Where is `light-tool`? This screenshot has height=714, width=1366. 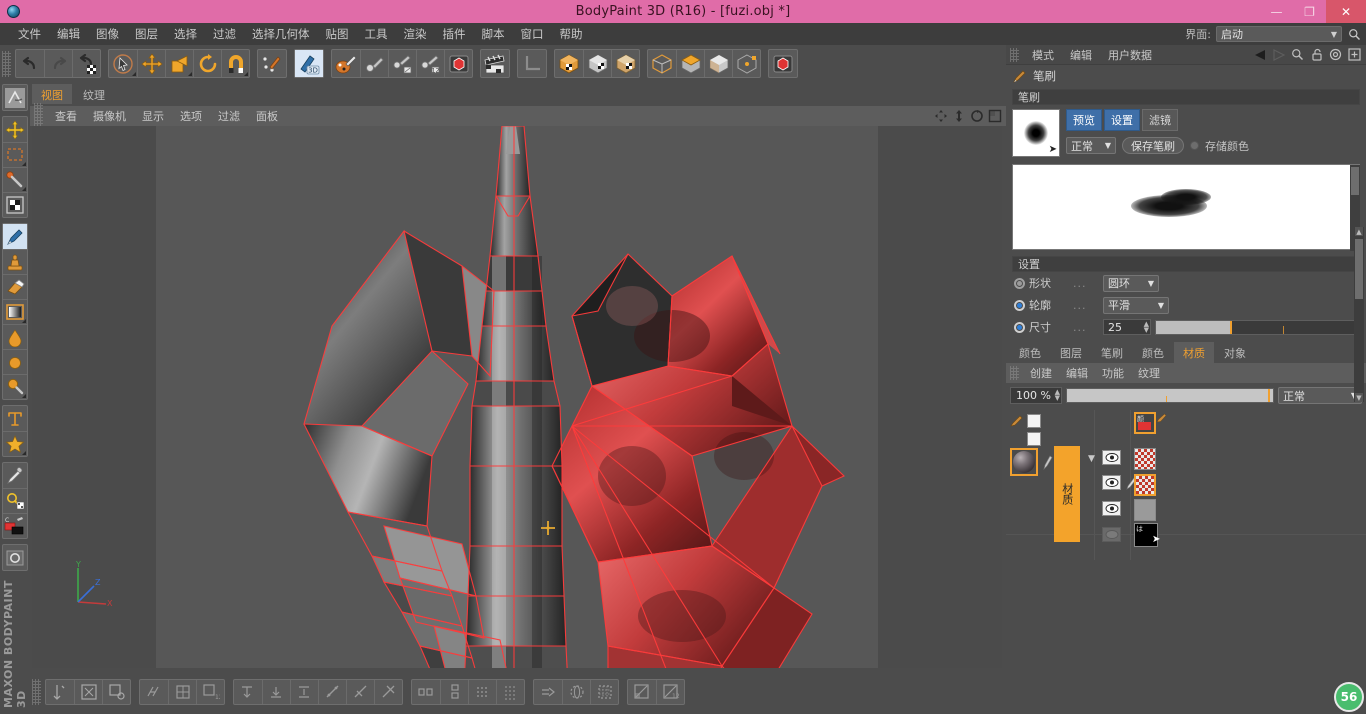 light-tool is located at coordinates (374, 63).